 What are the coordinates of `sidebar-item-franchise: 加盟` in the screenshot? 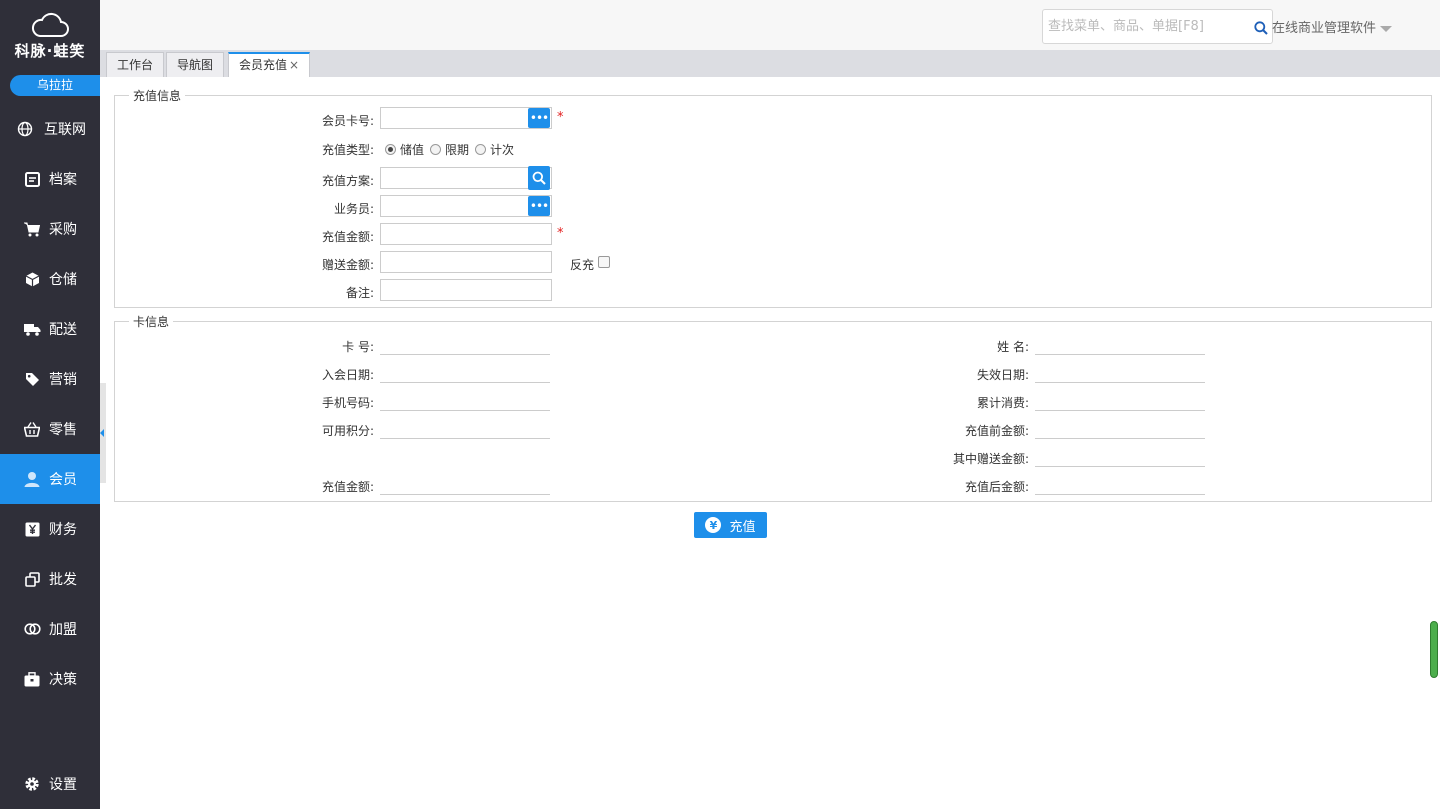 It's located at (50, 629).